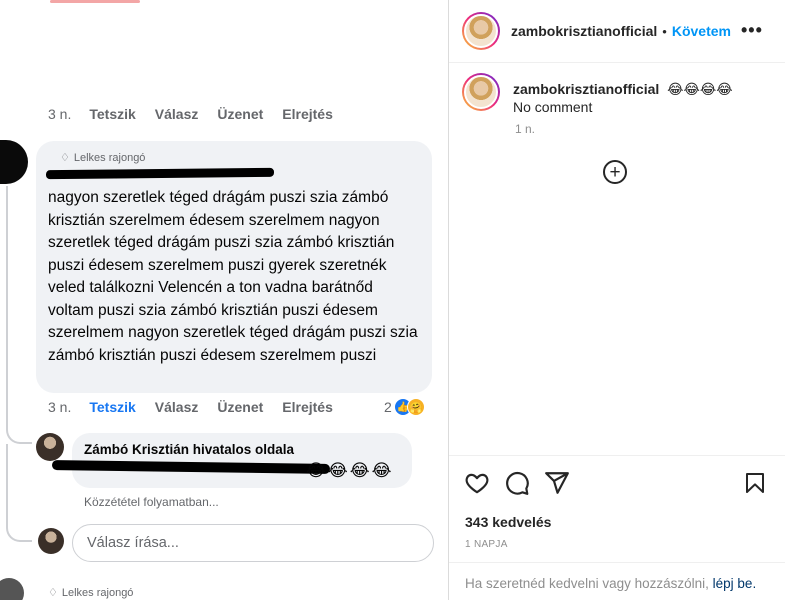 The height and width of the screenshot is (600, 794). Describe the element at coordinates (51, 541) in the screenshot. I see `user-avatar` at that location.